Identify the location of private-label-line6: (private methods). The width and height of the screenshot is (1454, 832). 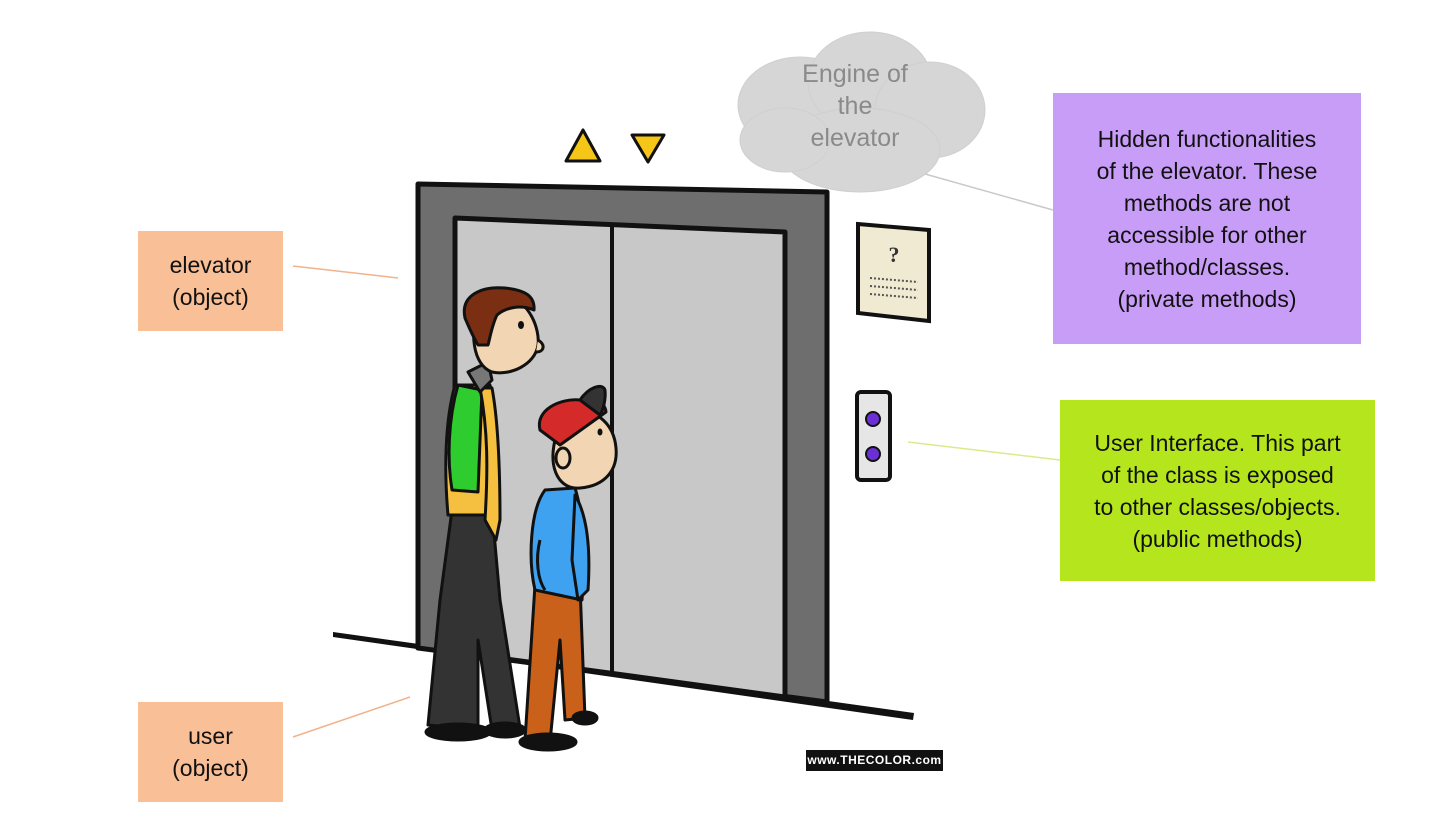
(1207, 298).